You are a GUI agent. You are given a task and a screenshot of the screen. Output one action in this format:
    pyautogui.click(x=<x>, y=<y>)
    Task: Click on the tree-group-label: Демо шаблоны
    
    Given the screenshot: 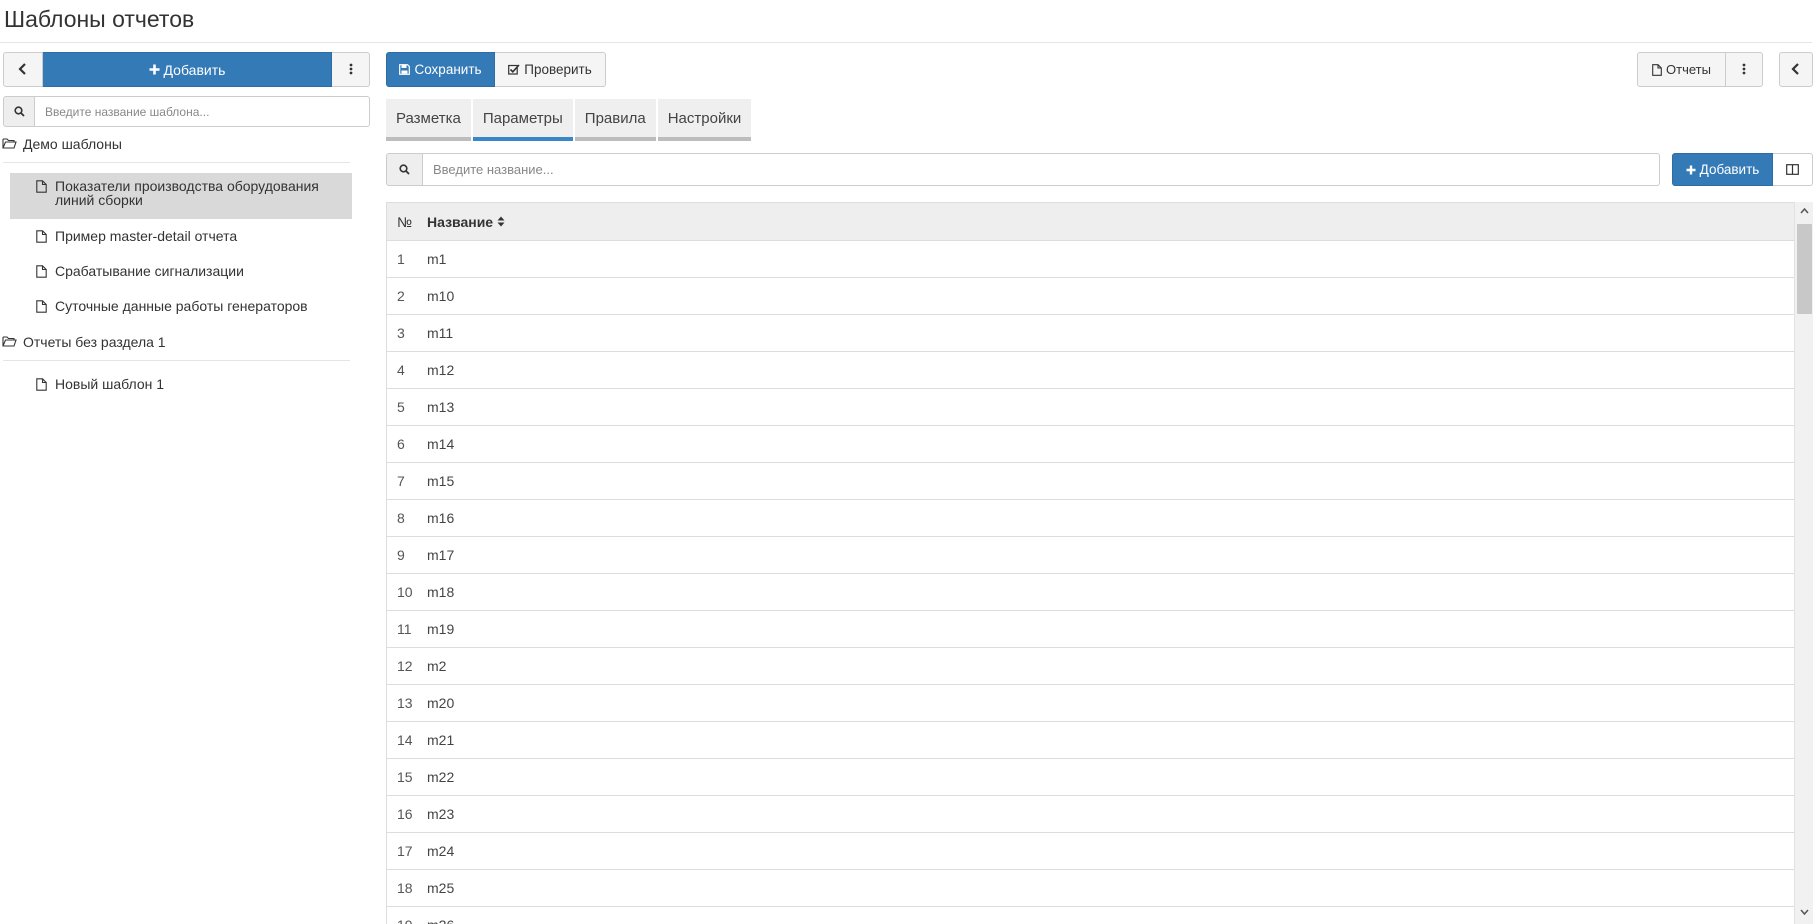 What is the action you would take?
    pyautogui.click(x=72, y=144)
    